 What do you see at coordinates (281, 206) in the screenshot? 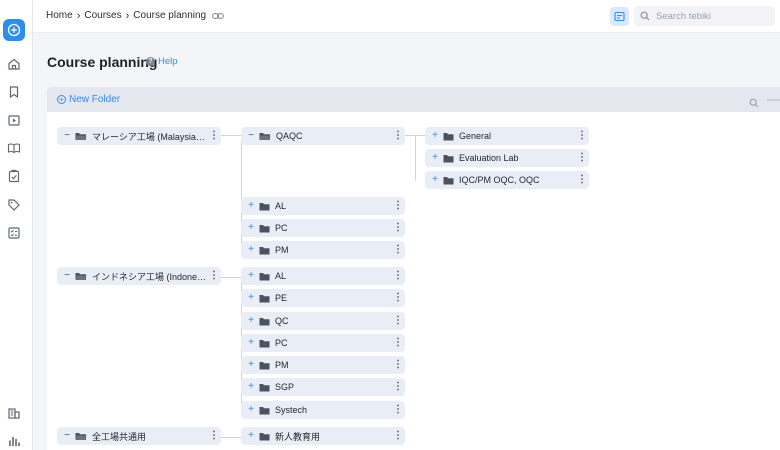
I see `folder-label: AL` at bounding box center [281, 206].